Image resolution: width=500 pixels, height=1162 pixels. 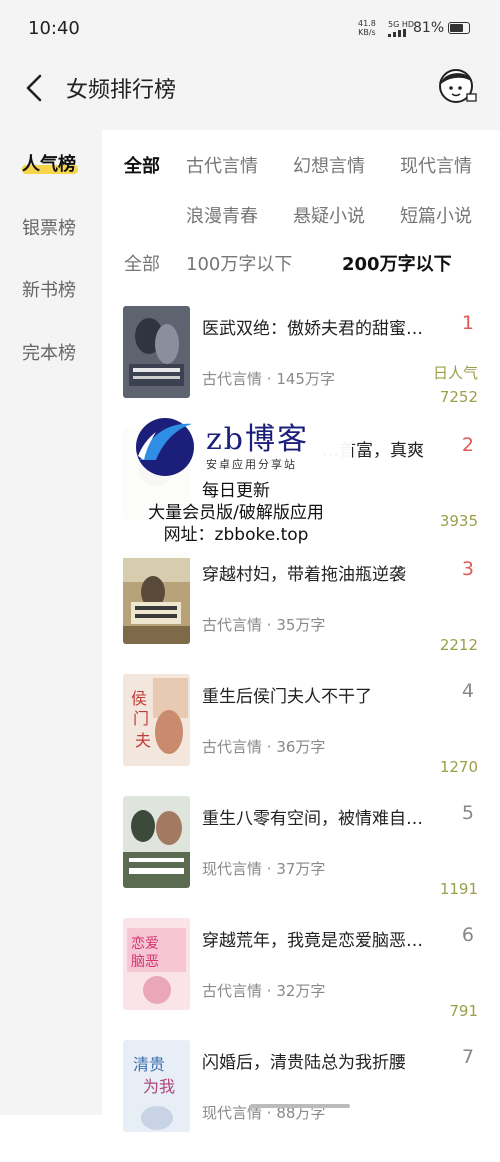 What do you see at coordinates (145, 943) in the screenshot?
I see `svg-text: 恋爱` at bounding box center [145, 943].